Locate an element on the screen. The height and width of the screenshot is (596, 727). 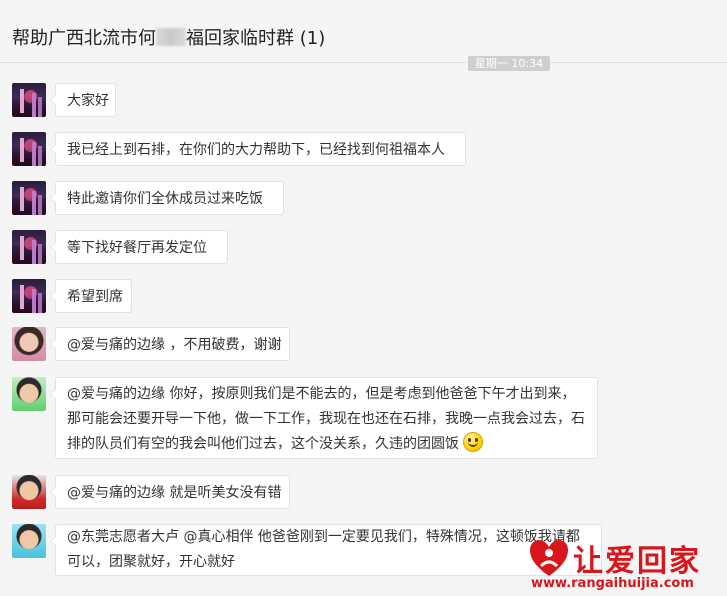
message-bubble: 特此邀请你们全休成员过来吃饭 is located at coordinates (167, 198).